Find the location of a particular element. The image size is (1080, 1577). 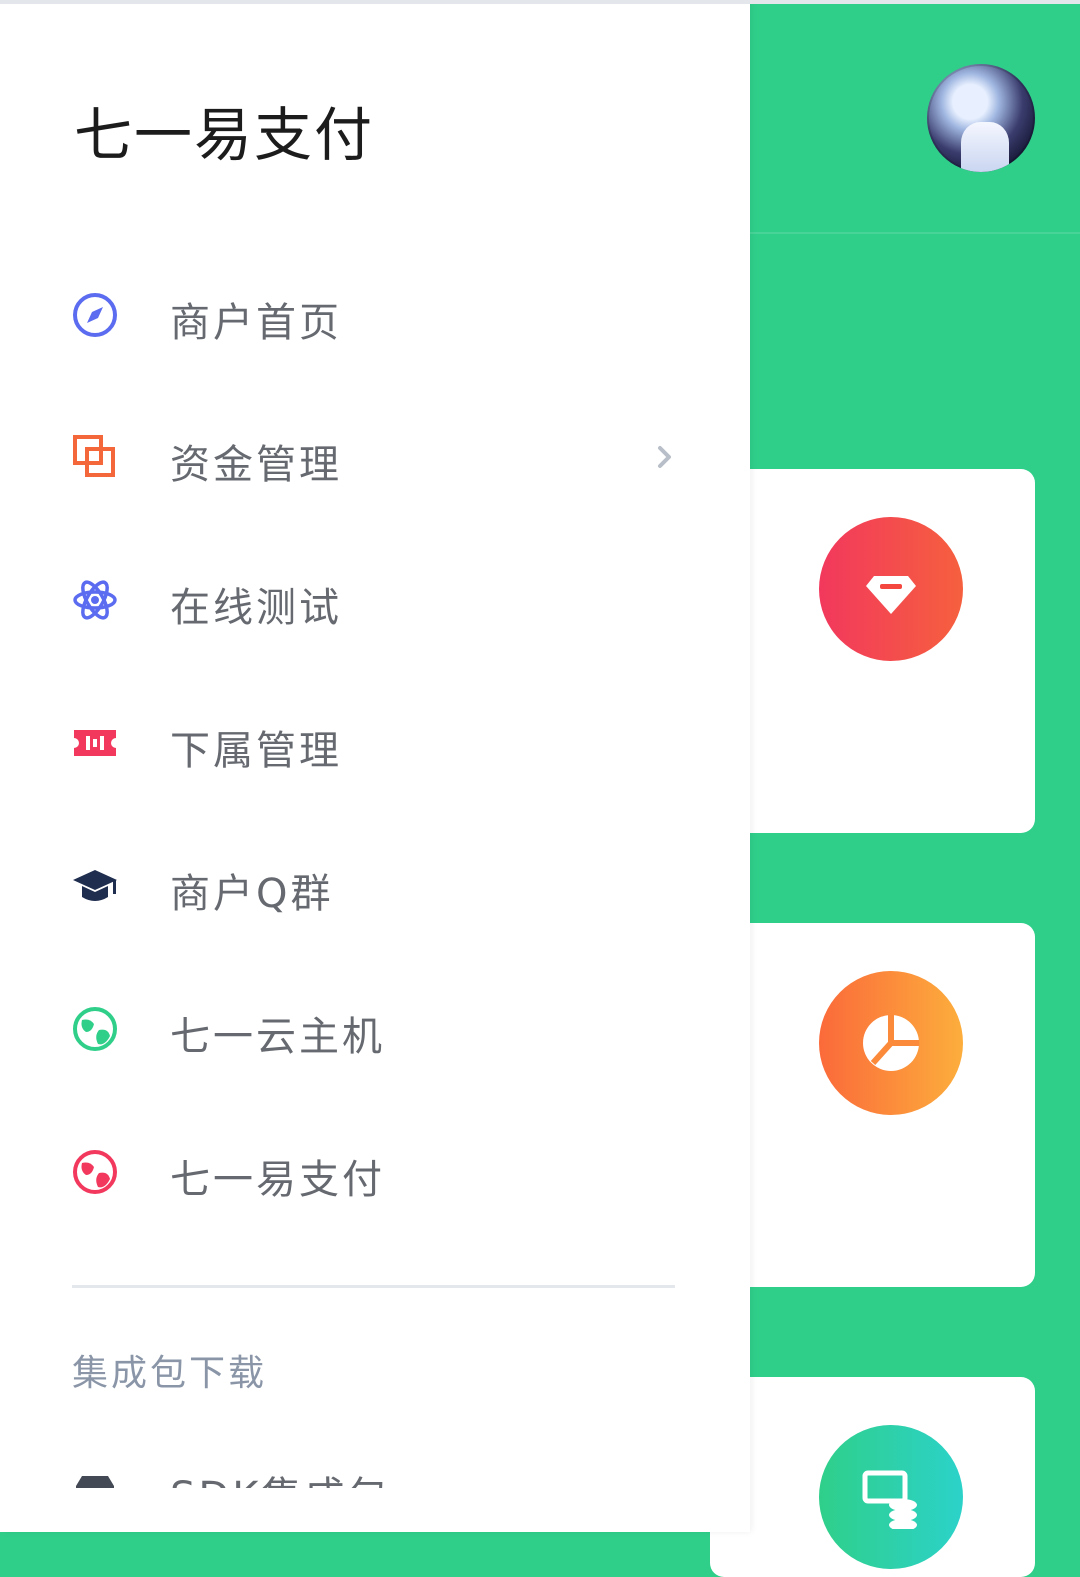

menu-item-easy-pay: 七一易支付 is located at coordinates (375, 1173).